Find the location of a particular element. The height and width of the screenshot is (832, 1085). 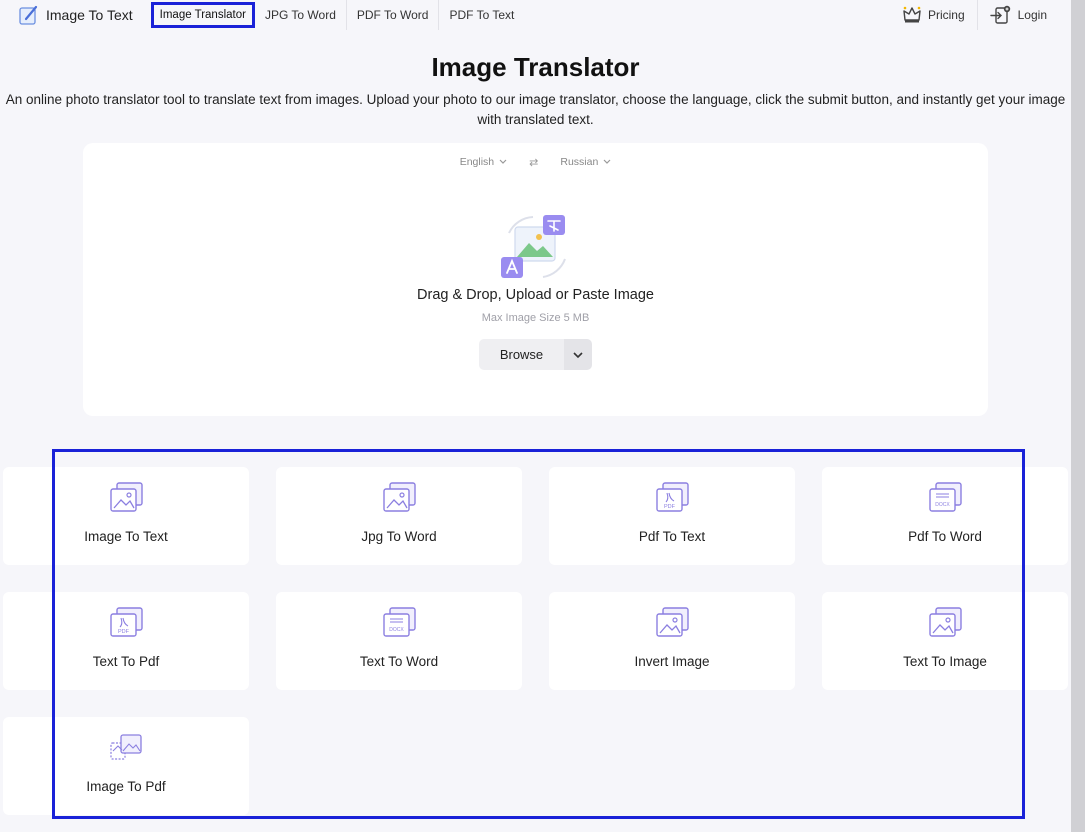

browse-button: Browse is located at coordinates (521, 354).